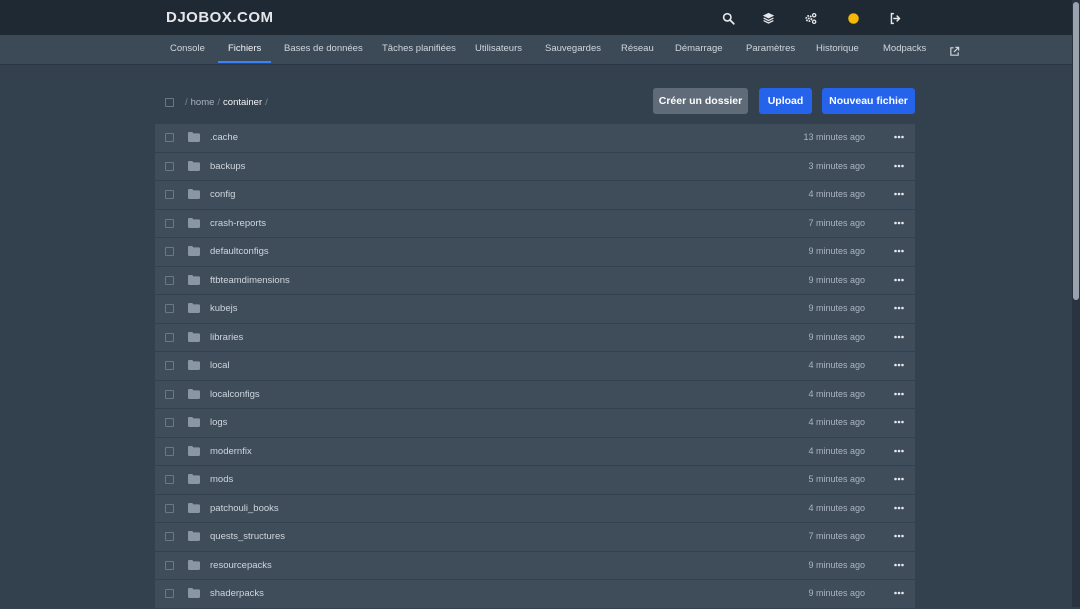 The height and width of the screenshot is (609, 1080). Describe the element at coordinates (247, 536) in the screenshot. I see `file-name: quests_structures` at that location.